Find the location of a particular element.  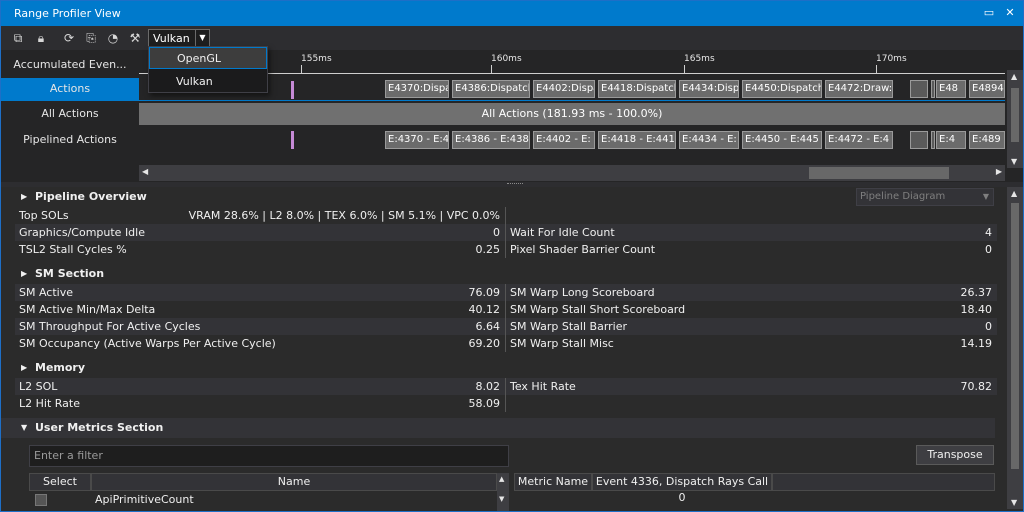

metric-row: Pixel Shader Barrier Count 0 is located at coordinates (751, 249).